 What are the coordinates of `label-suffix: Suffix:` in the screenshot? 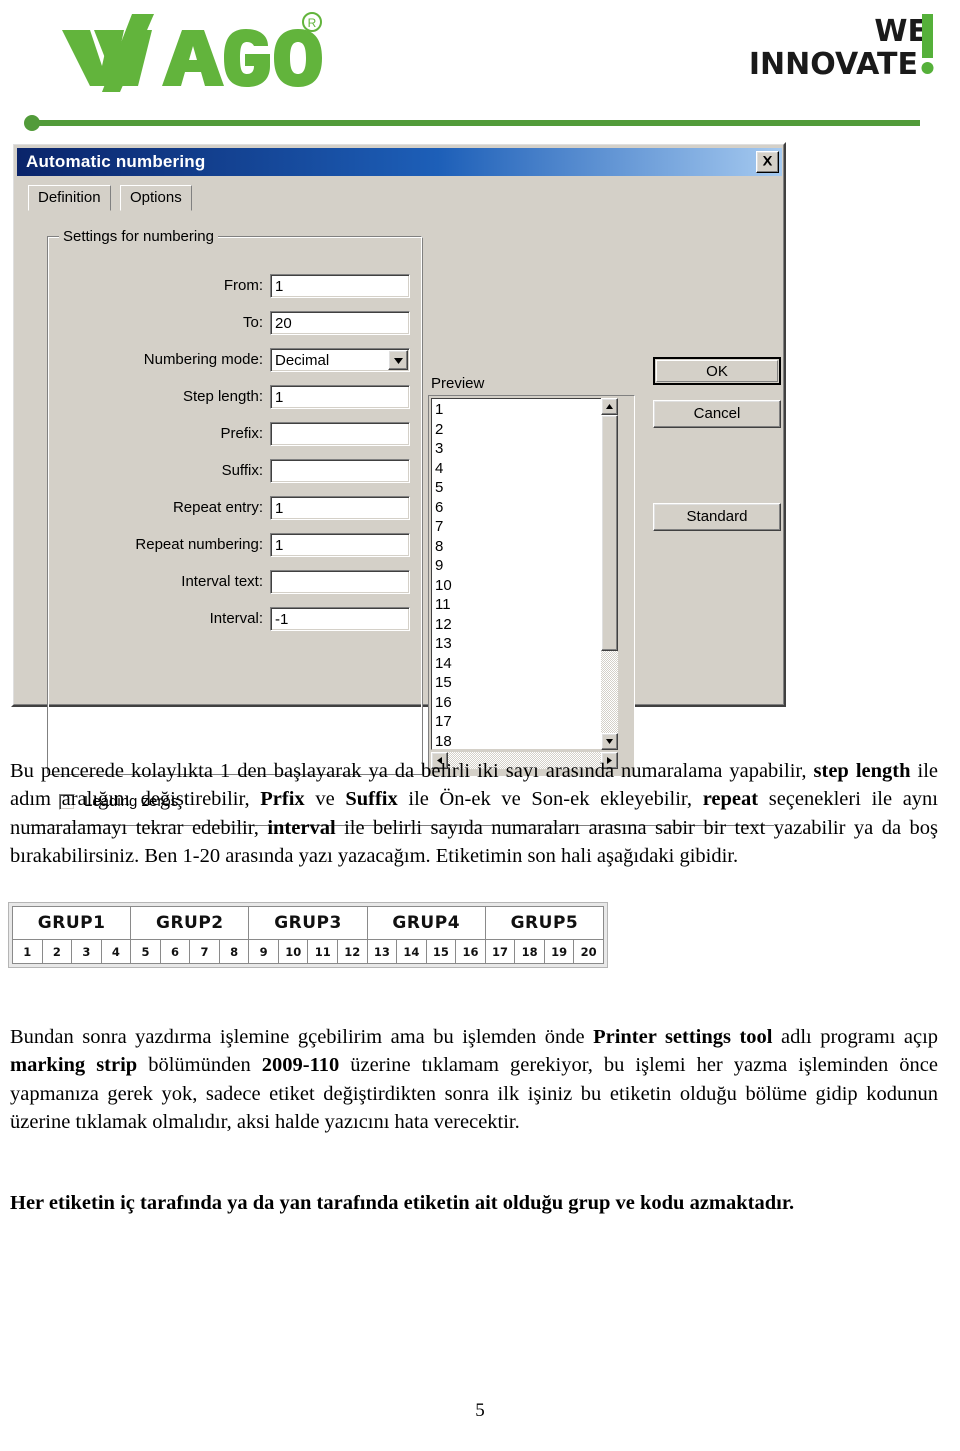 It's located at (242, 470).